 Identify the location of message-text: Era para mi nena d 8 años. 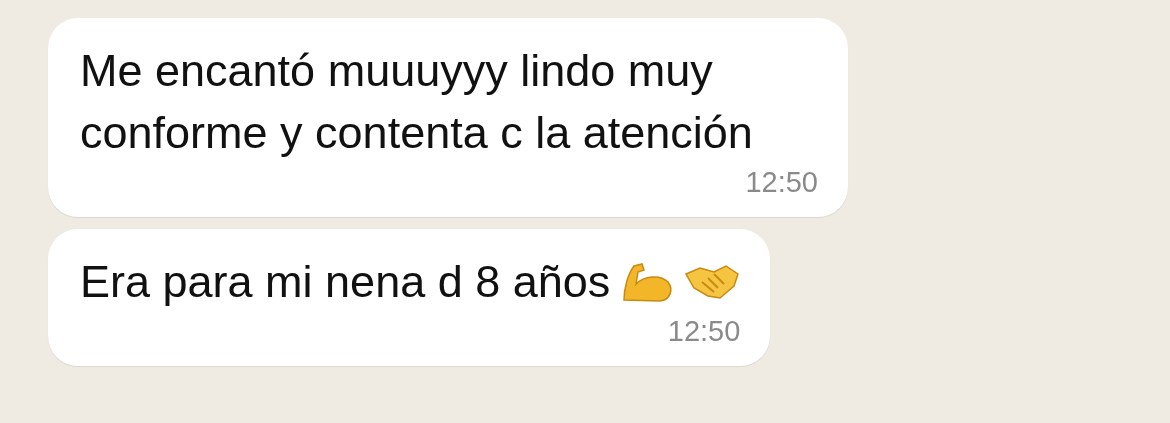
(345, 282).